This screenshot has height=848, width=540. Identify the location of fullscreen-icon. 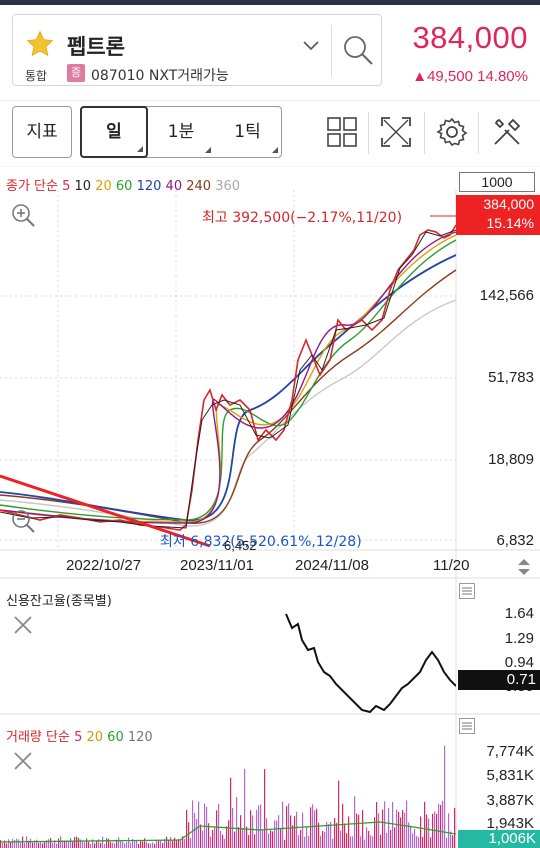
(396, 132).